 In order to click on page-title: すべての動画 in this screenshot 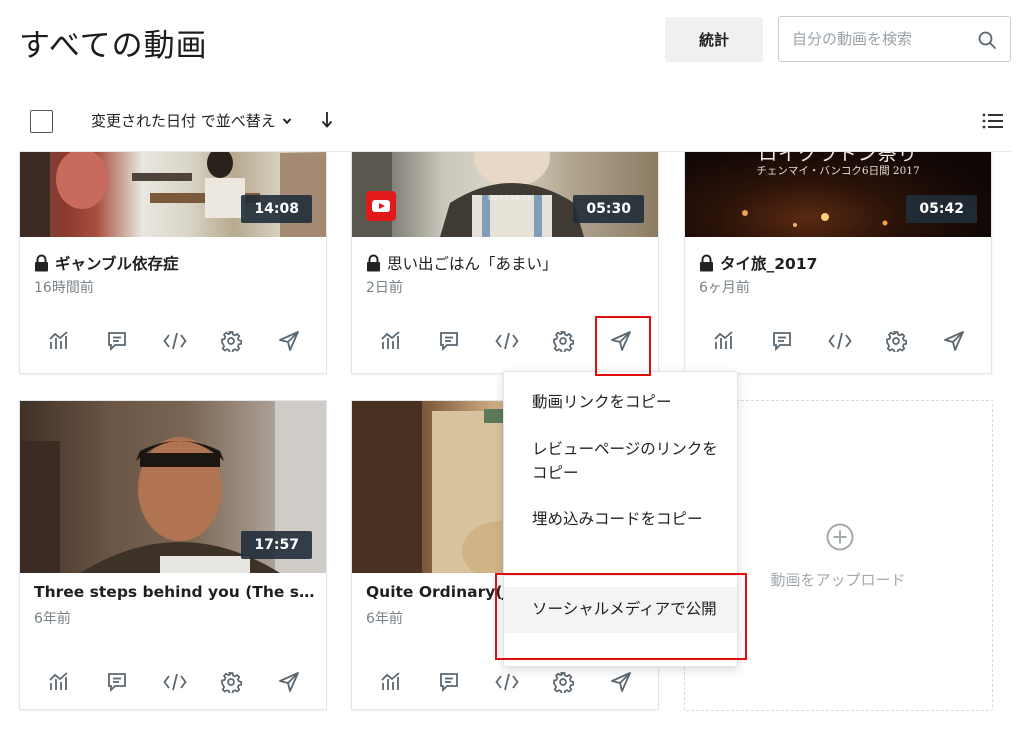, I will do `click(113, 46)`.